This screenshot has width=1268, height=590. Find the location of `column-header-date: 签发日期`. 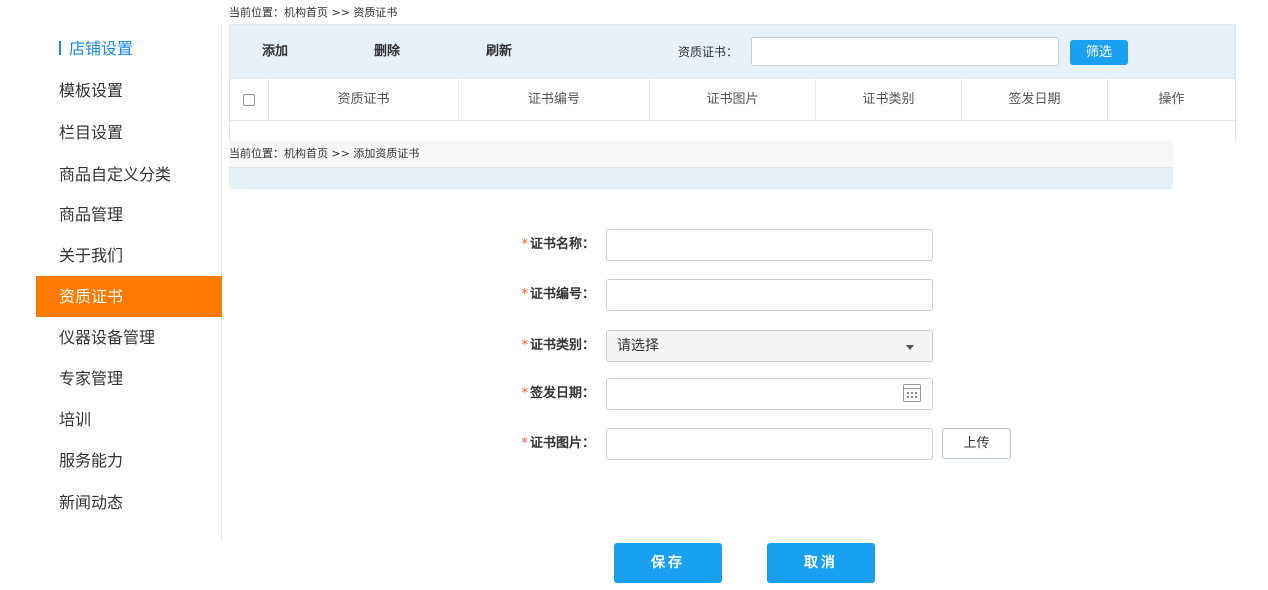

column-header-date: 签发日期 is located at coordinates (1035, 99).